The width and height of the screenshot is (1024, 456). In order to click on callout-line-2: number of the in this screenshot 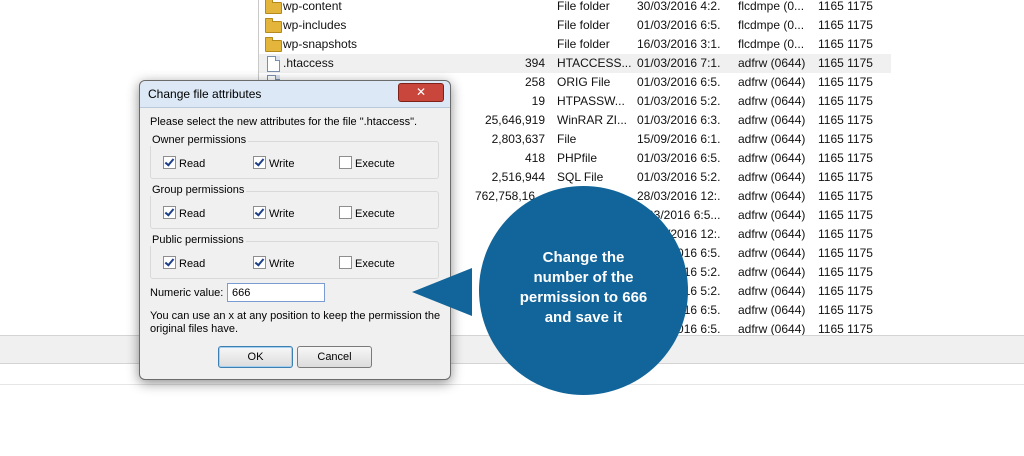, I will do `click(583, 277)`.